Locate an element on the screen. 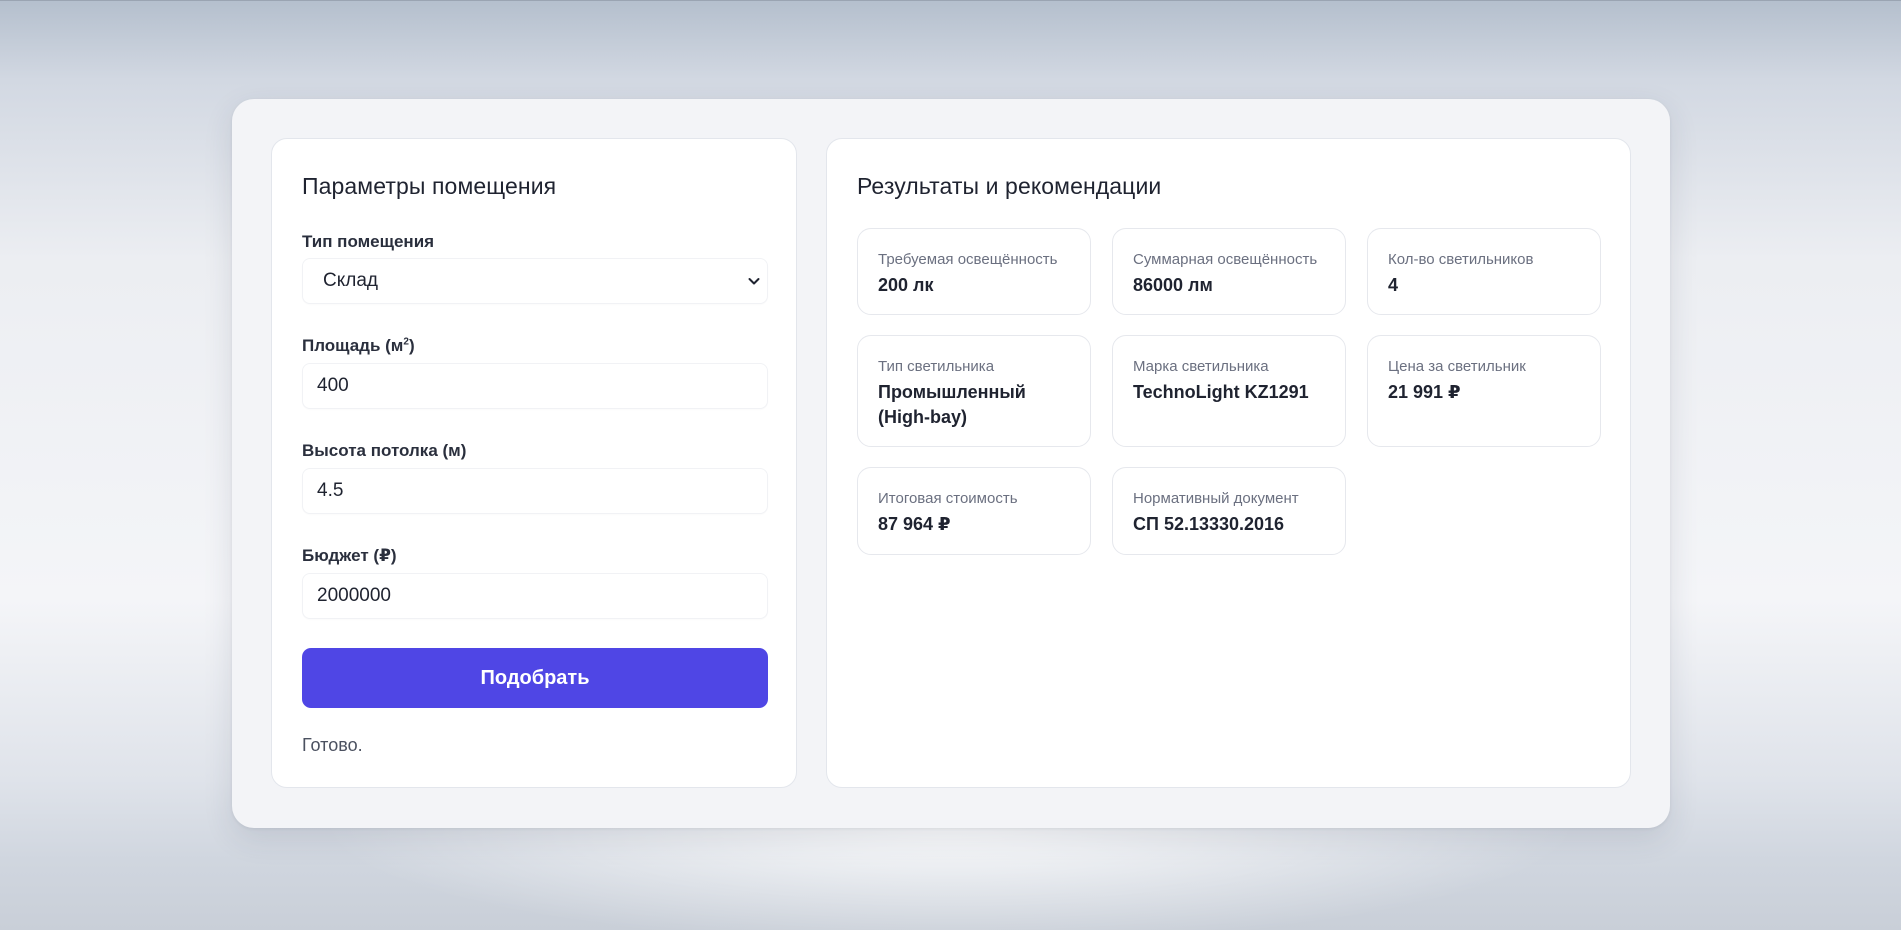 The height and width of the screenshot is (930, 1901). result-card-value: 4 is located at coordinates (1393, 285).